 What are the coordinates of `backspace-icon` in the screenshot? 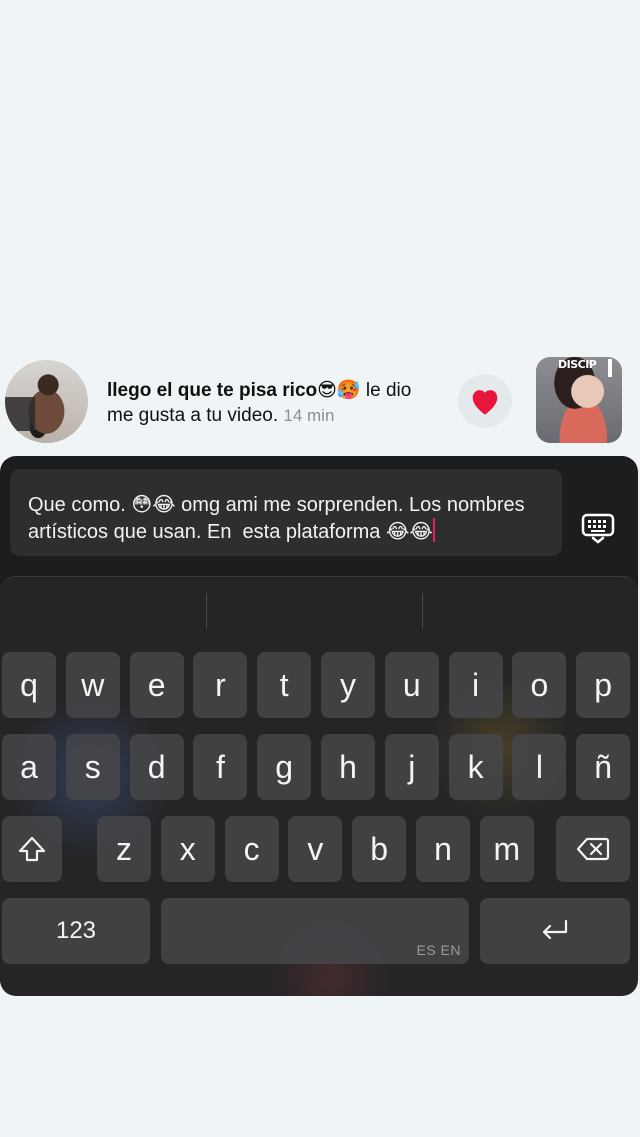 It's located at (593, 849).